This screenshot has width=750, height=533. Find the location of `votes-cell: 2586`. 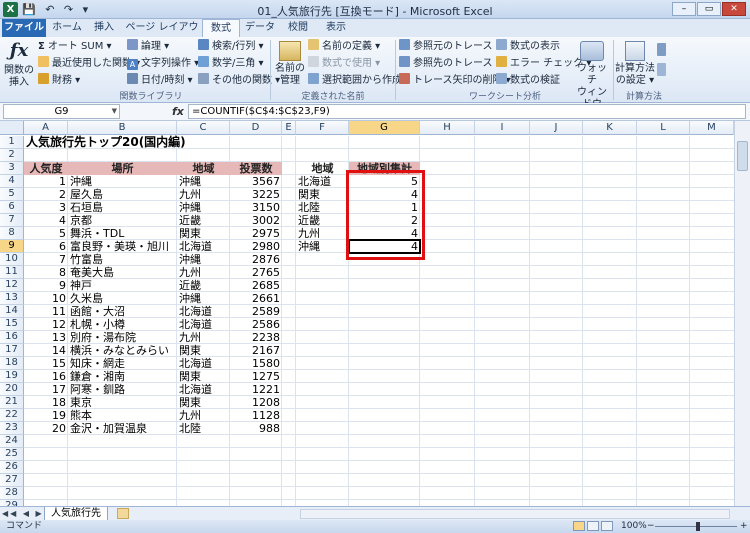

votes-cell: 2586 is located at coordinates (256, 324).